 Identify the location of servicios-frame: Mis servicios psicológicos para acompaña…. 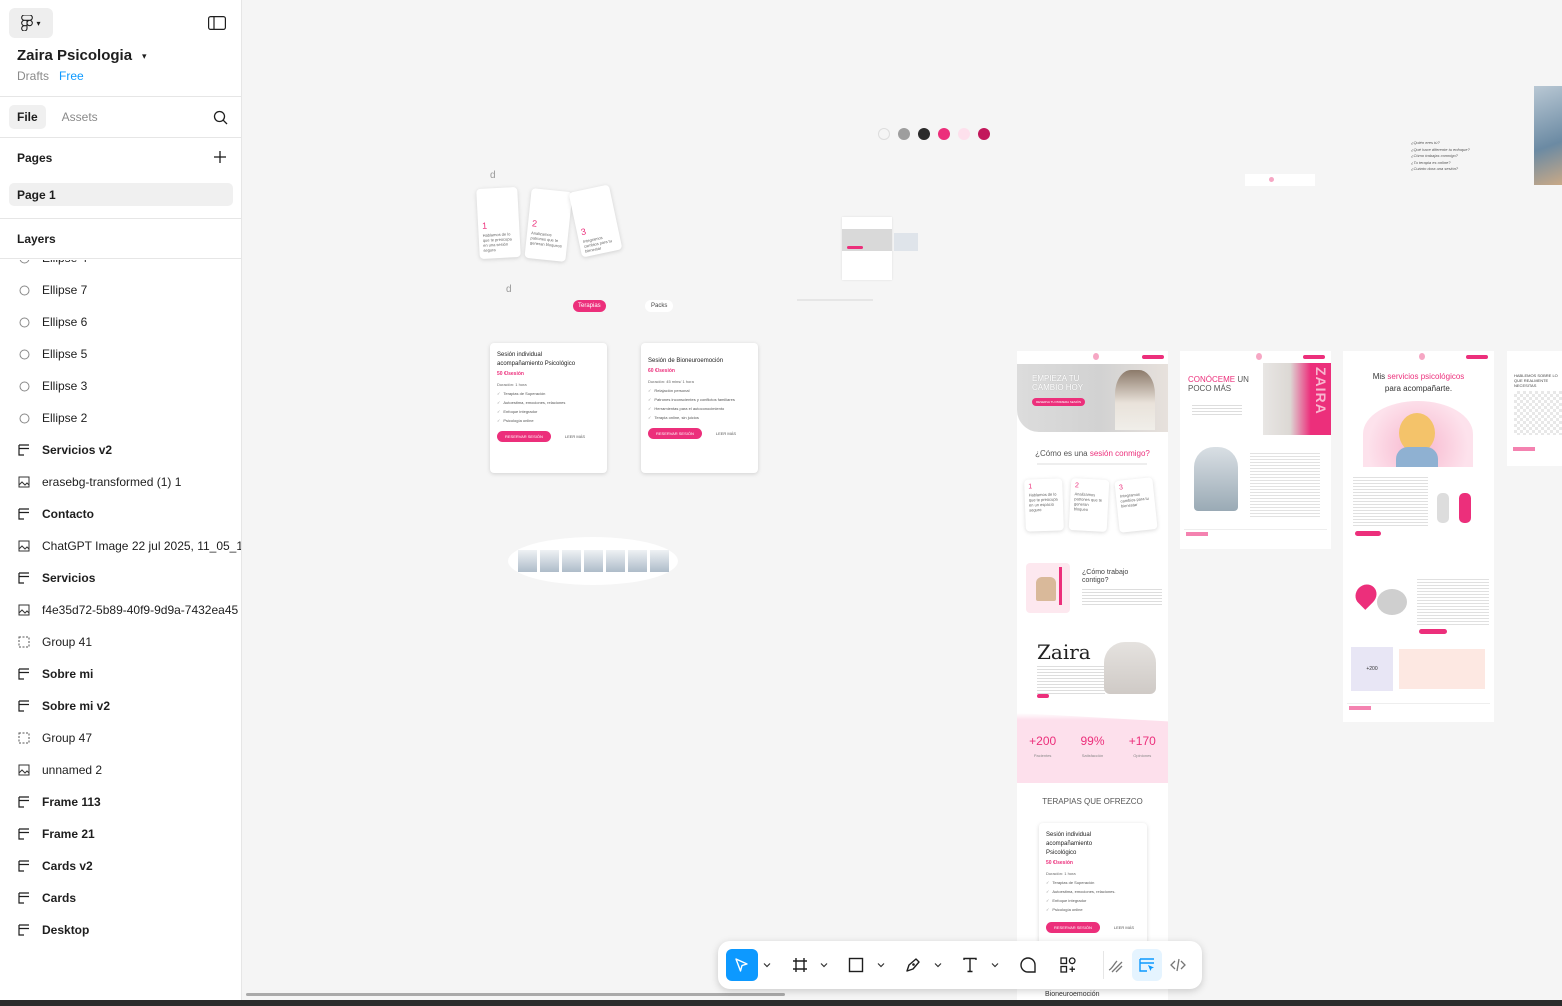
(1418, 536).